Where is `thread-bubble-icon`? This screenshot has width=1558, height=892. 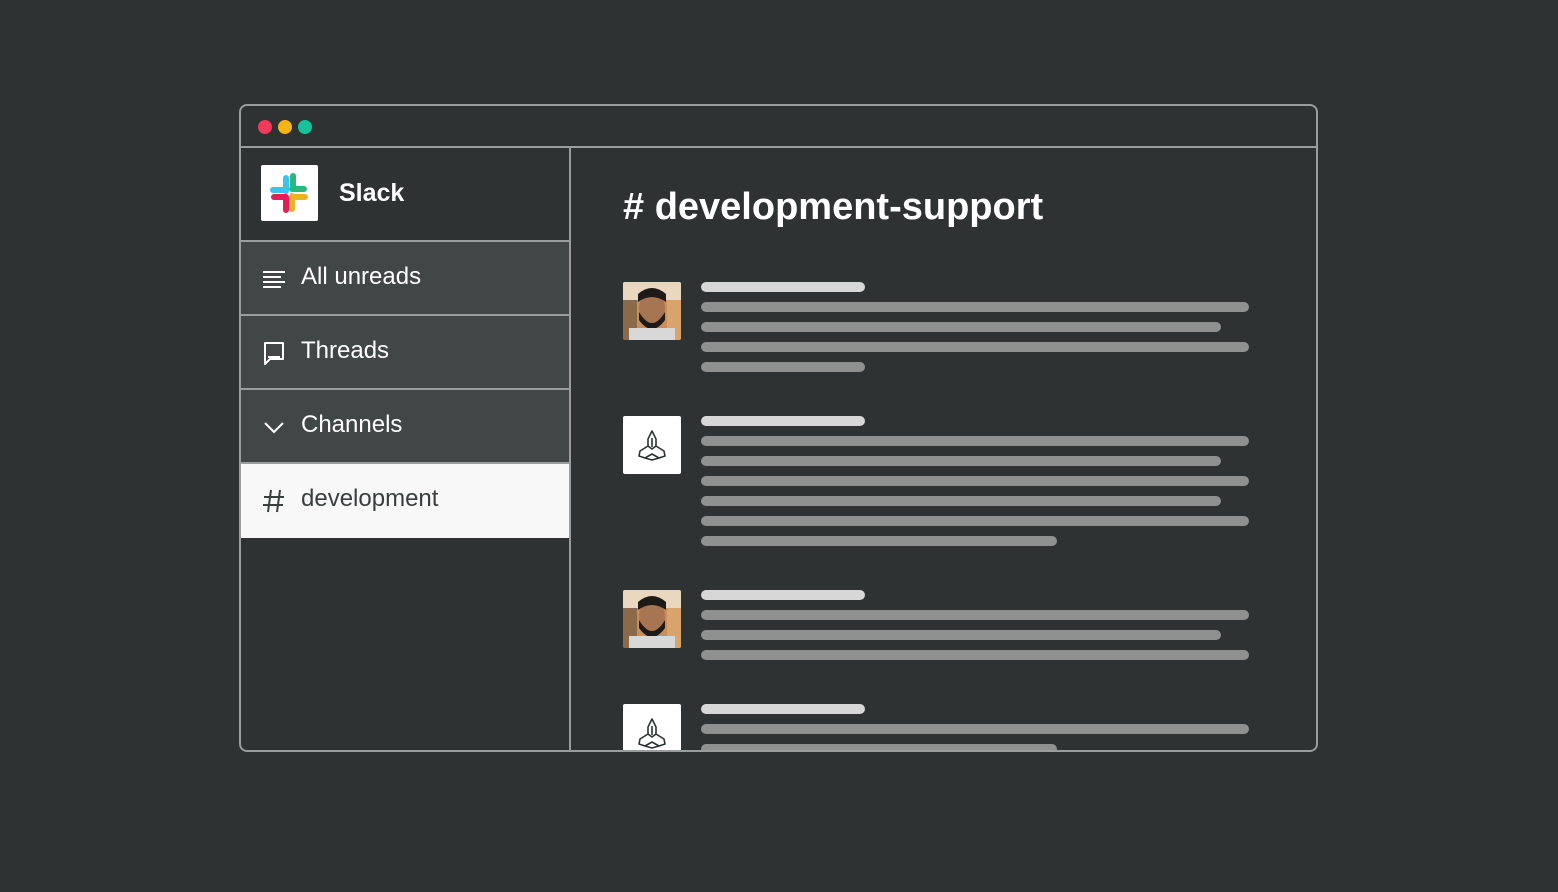 thread-bubble-icon is located at coordinates (274, 353).